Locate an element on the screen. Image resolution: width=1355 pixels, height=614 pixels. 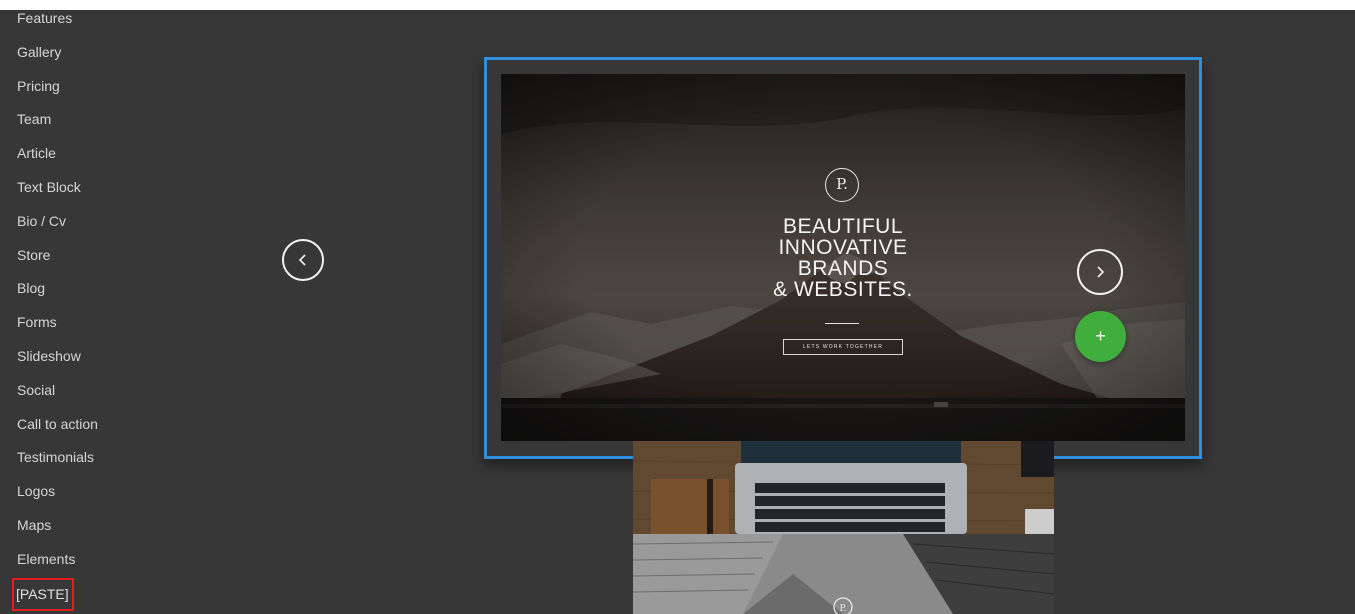
sidebar-item-testimonials: Testimonials is located at coordinates (75, 458).